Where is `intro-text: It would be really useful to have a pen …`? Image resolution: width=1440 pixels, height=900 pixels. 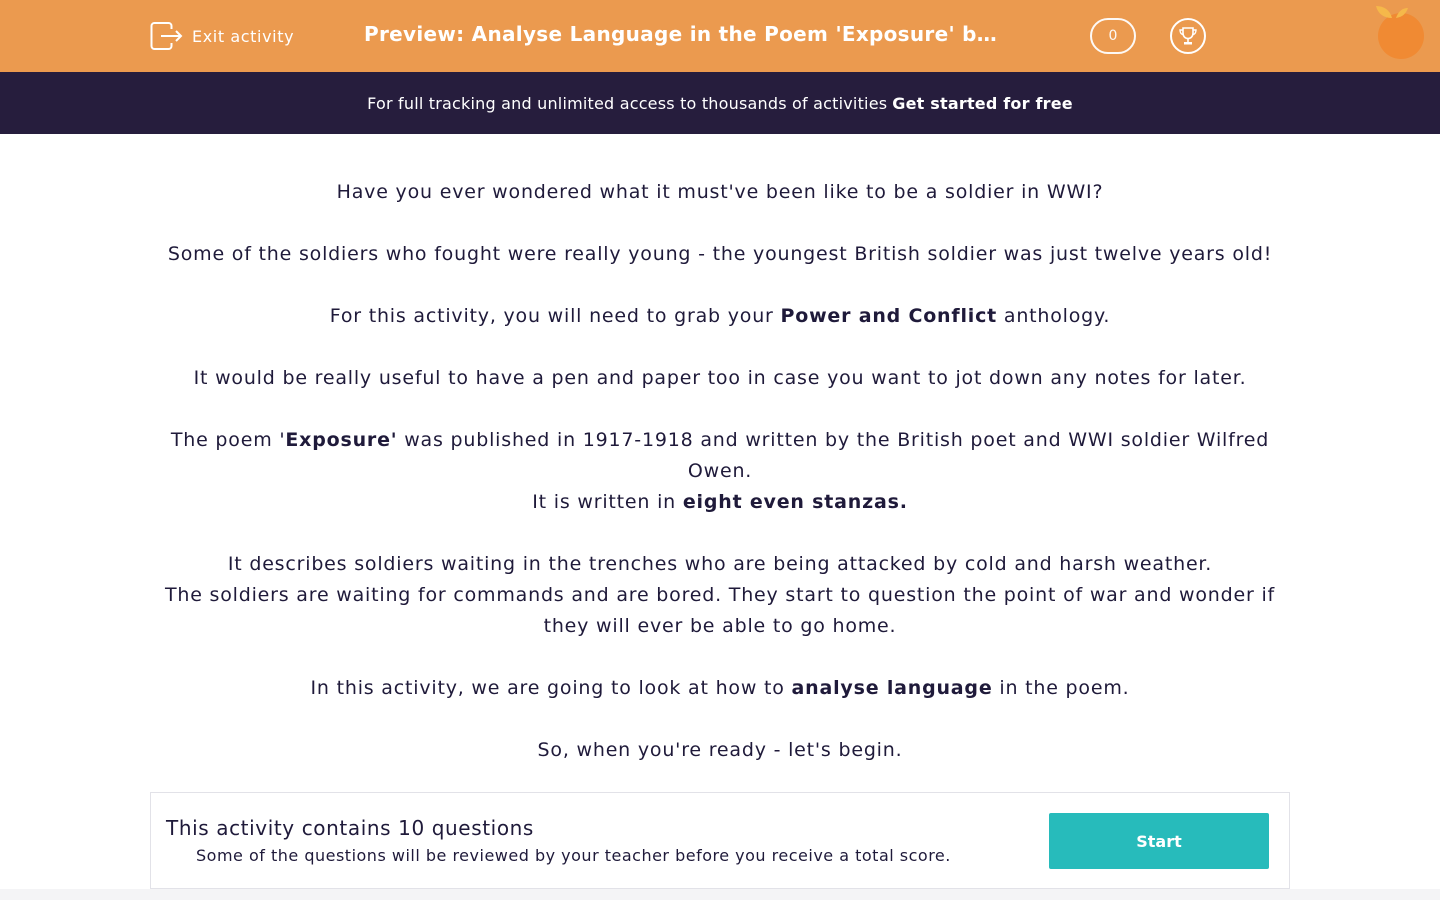
intro-text: It would be really useful to have a pen … is located at coordinates (720, 378).